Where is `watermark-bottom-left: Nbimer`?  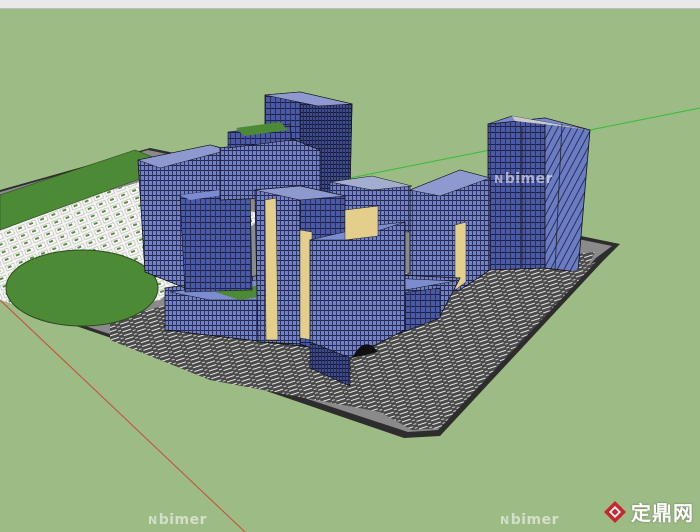
watermark-bottom-left: Nbimer is located at coordinates (178, 520).